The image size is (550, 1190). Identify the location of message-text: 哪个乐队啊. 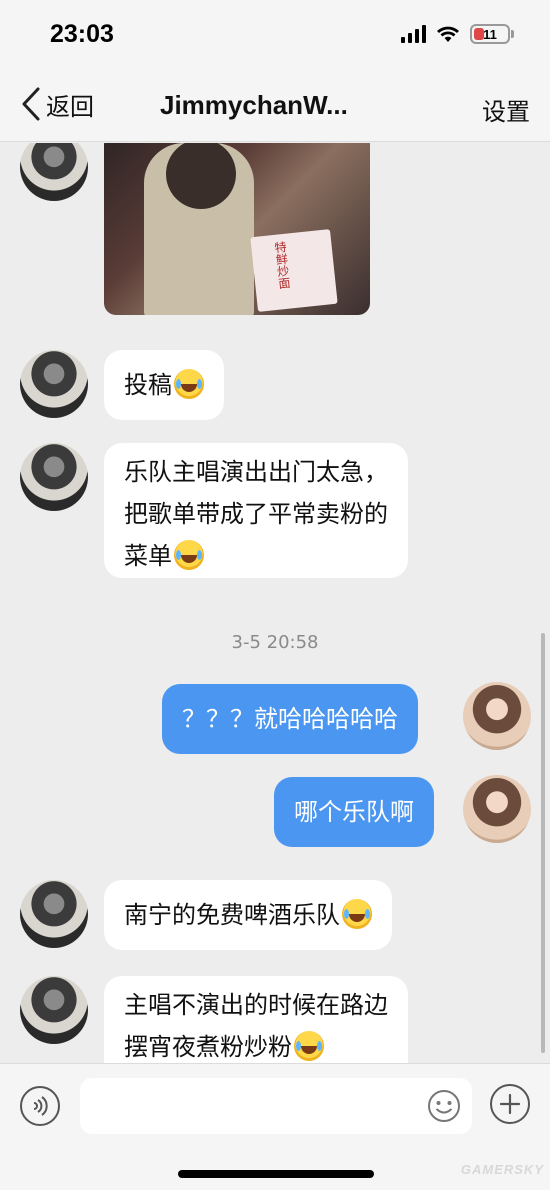
(354, 812).